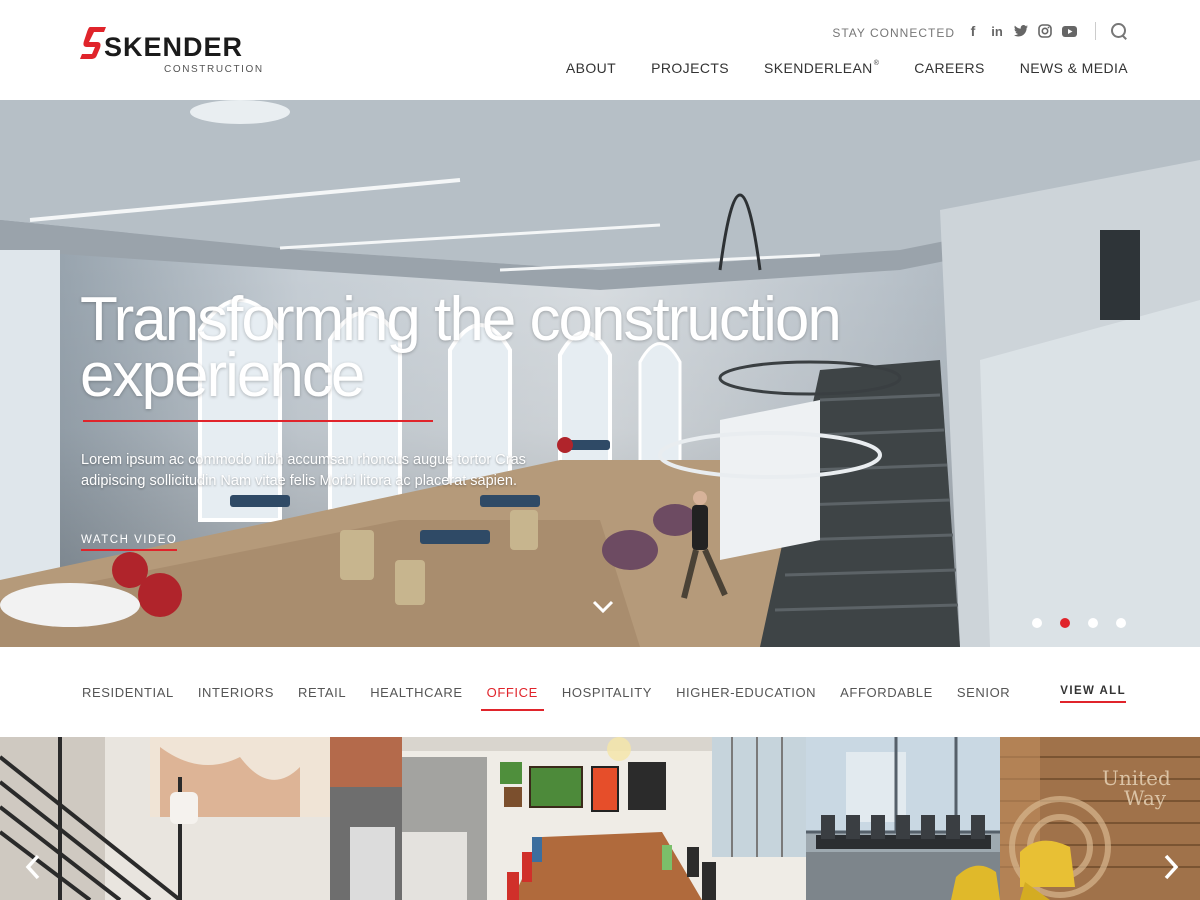 This screenshot has width=1200, height=900. I want to click on united-way-sign-line2: Way, so click(1145, 798).